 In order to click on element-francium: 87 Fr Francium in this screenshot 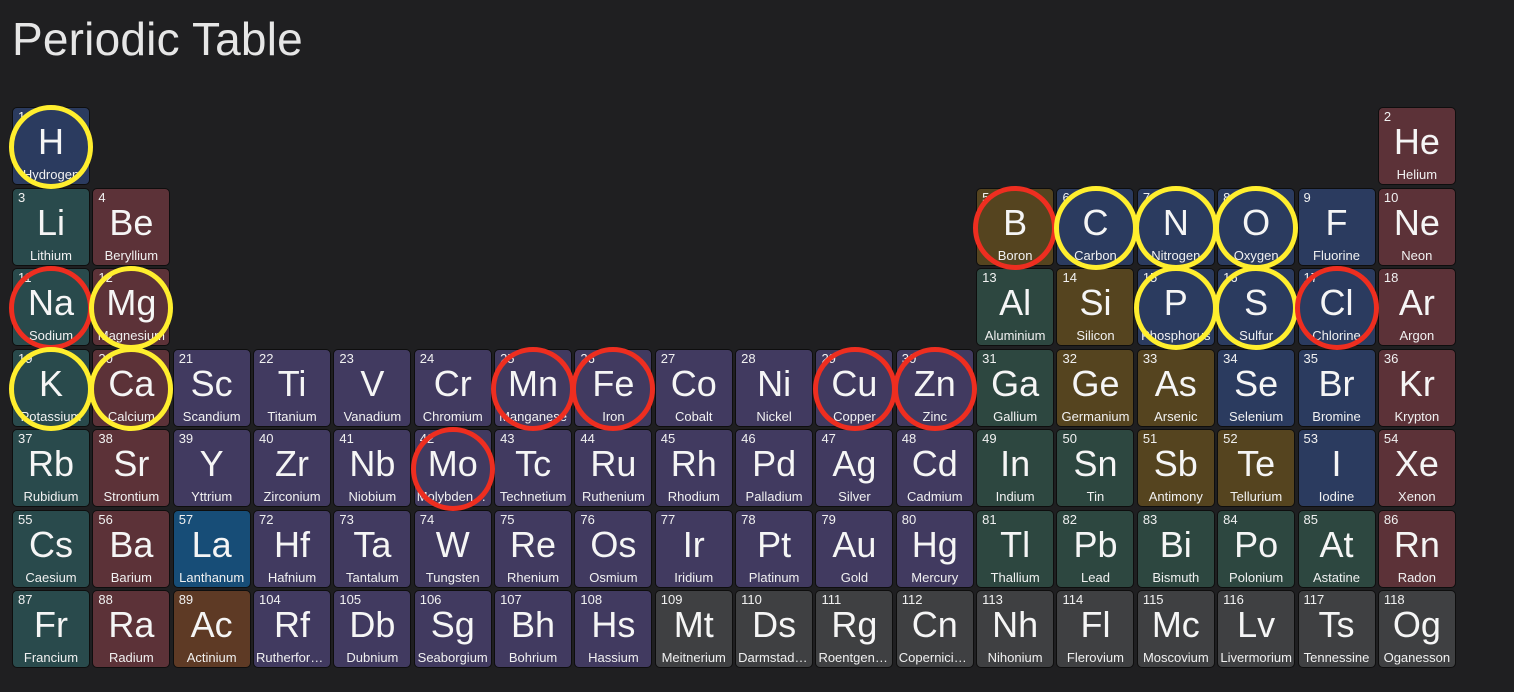, I will do `click(51, 629)`.